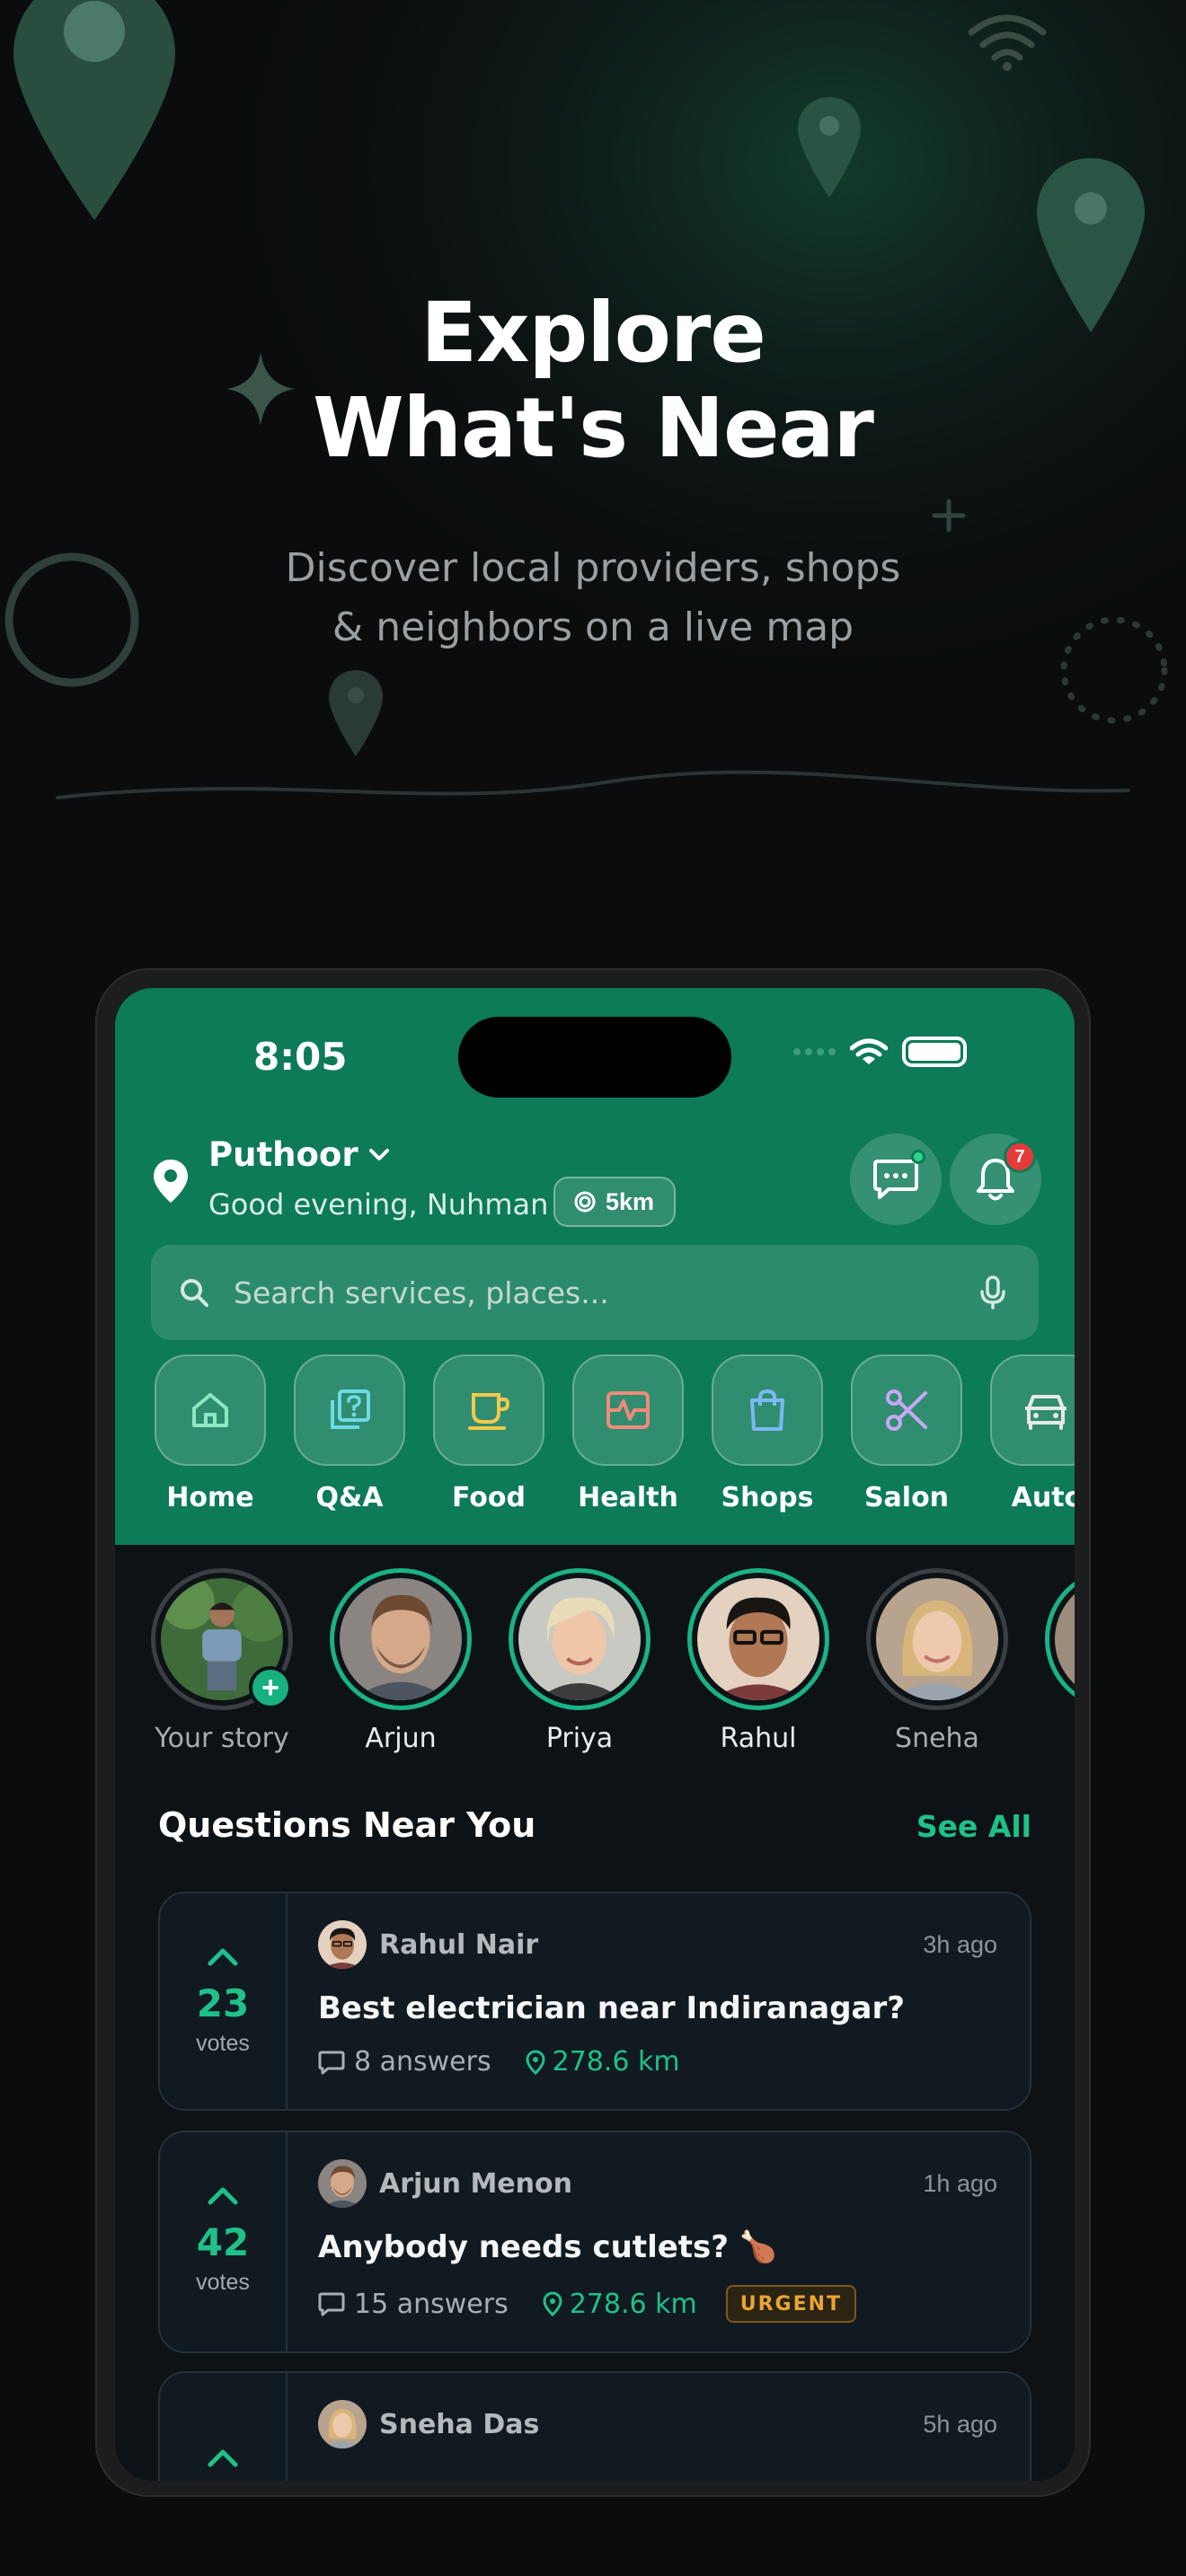 The width and height of the screenshot is (1186, 2576). I want to click on notifications-button: 7, so click(995, 1179).